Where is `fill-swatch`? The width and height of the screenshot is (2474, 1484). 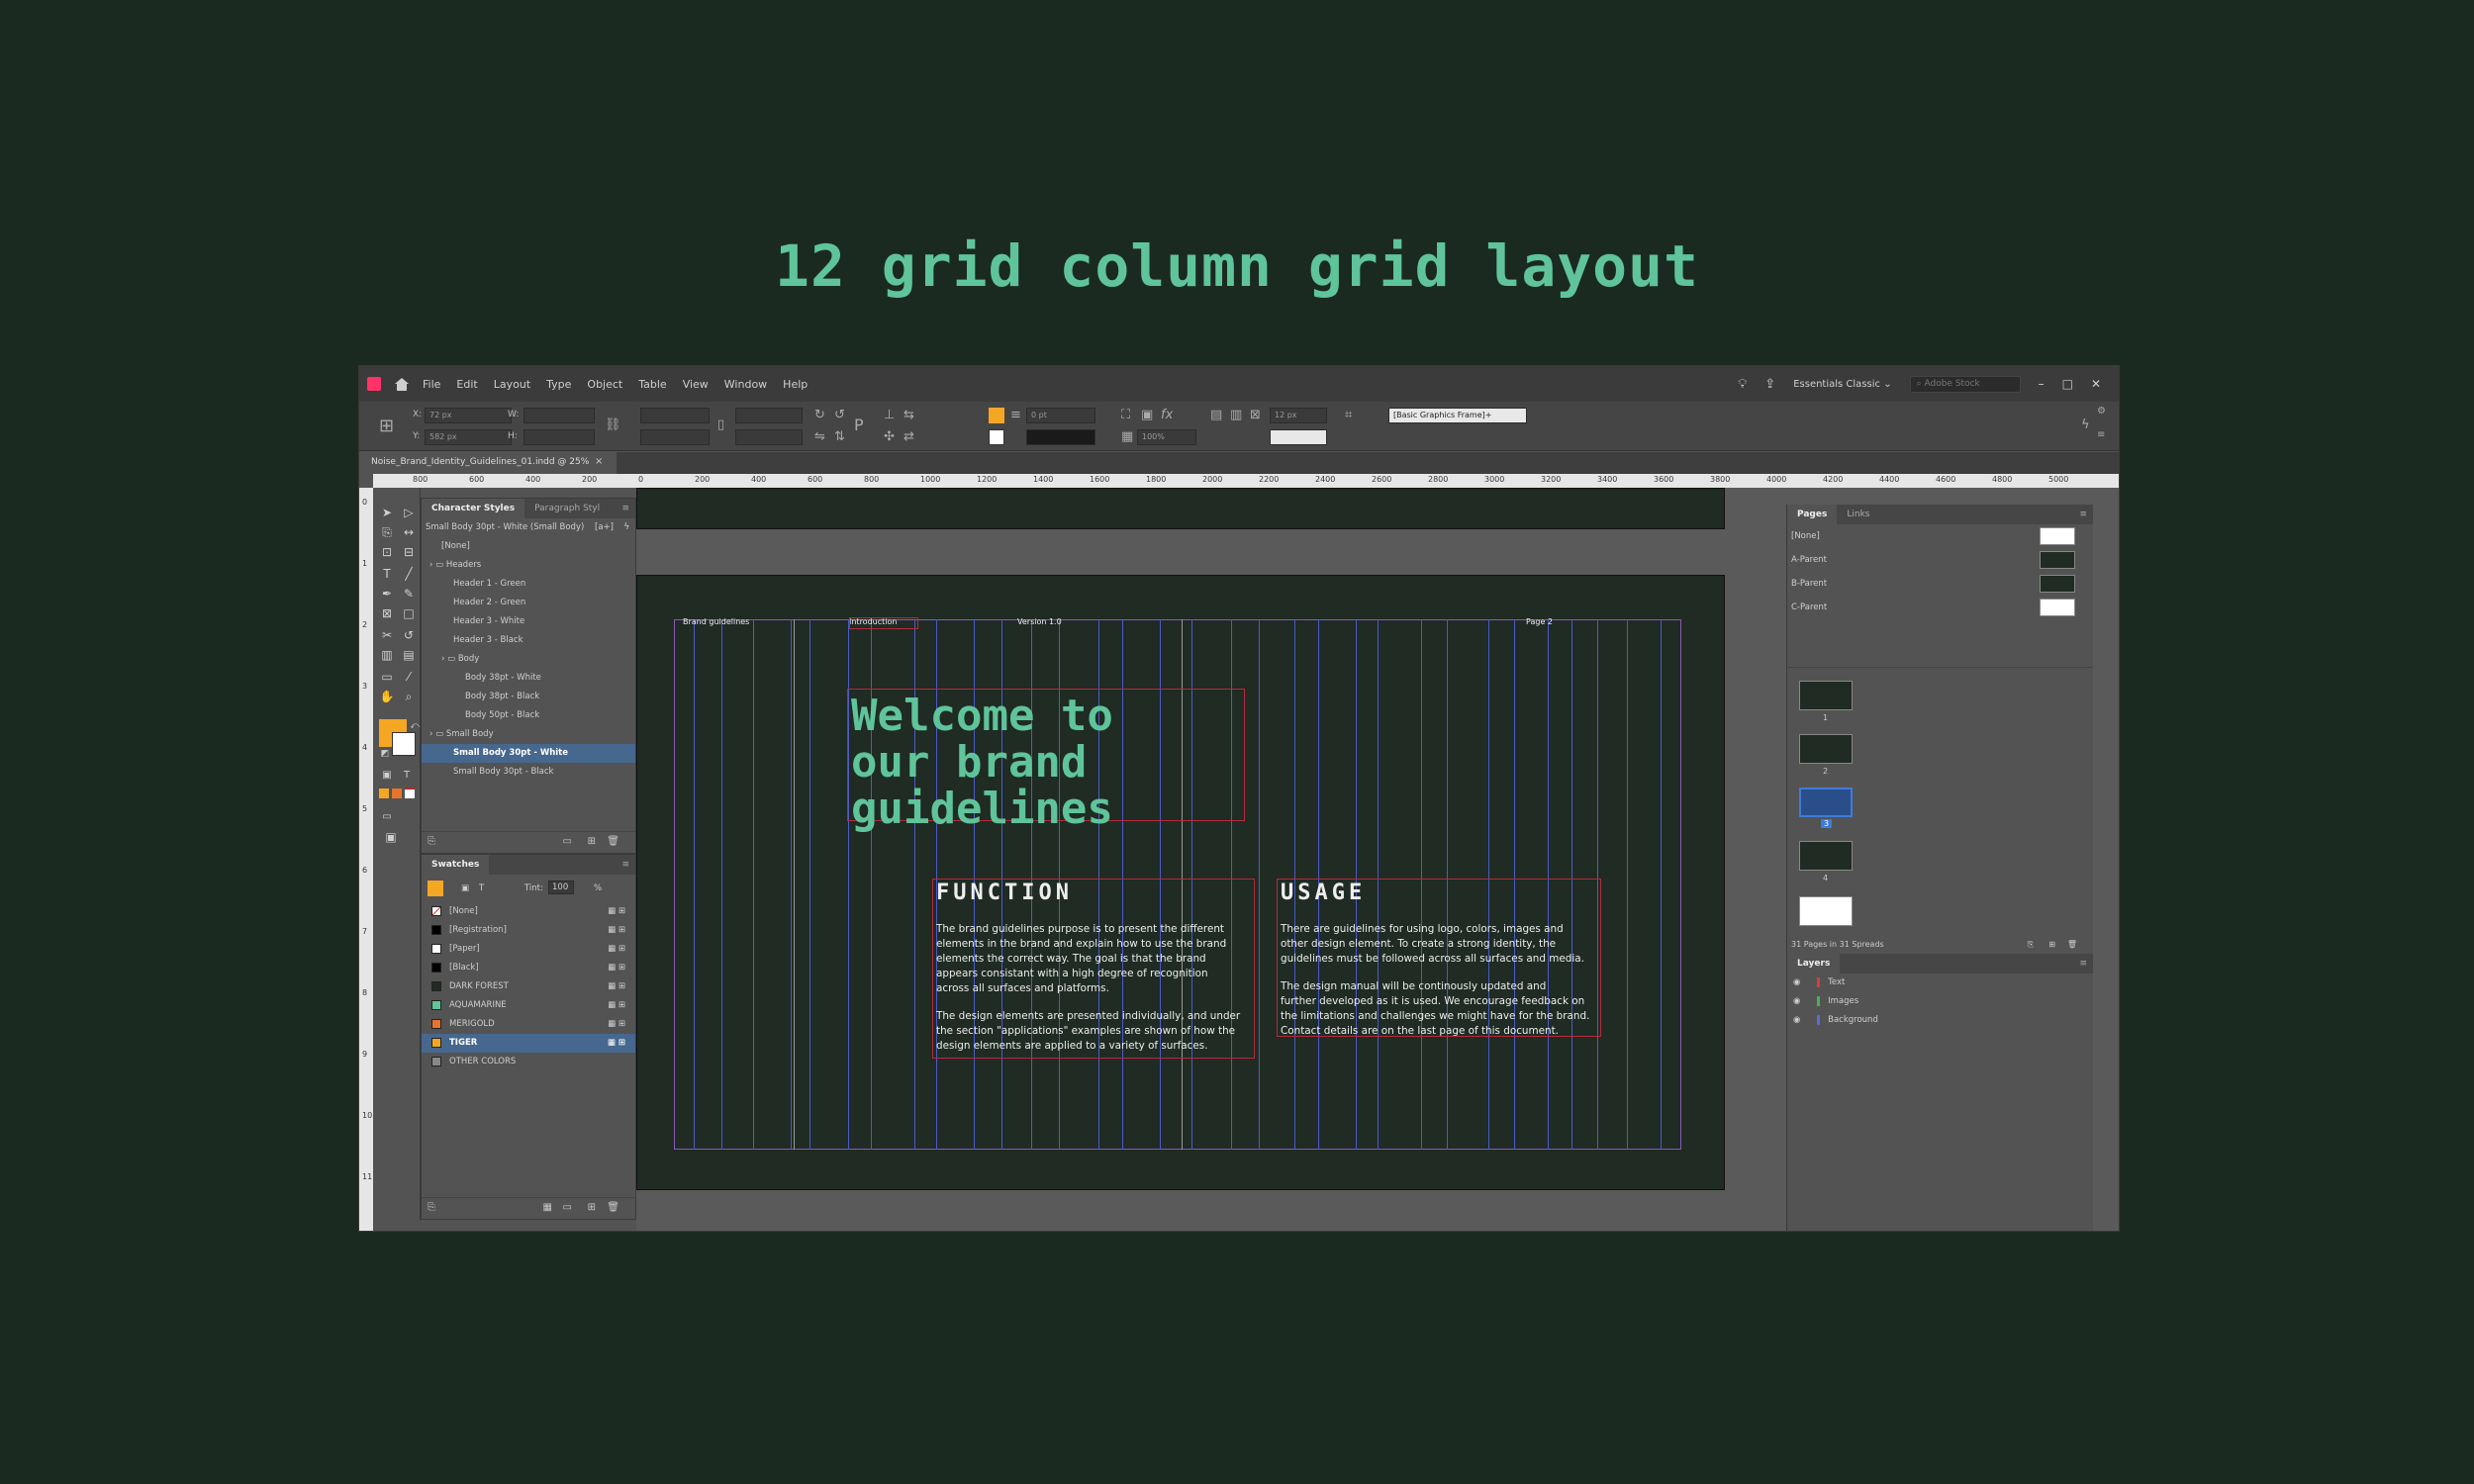
fill-swatch is located at coordinates (997, 415).